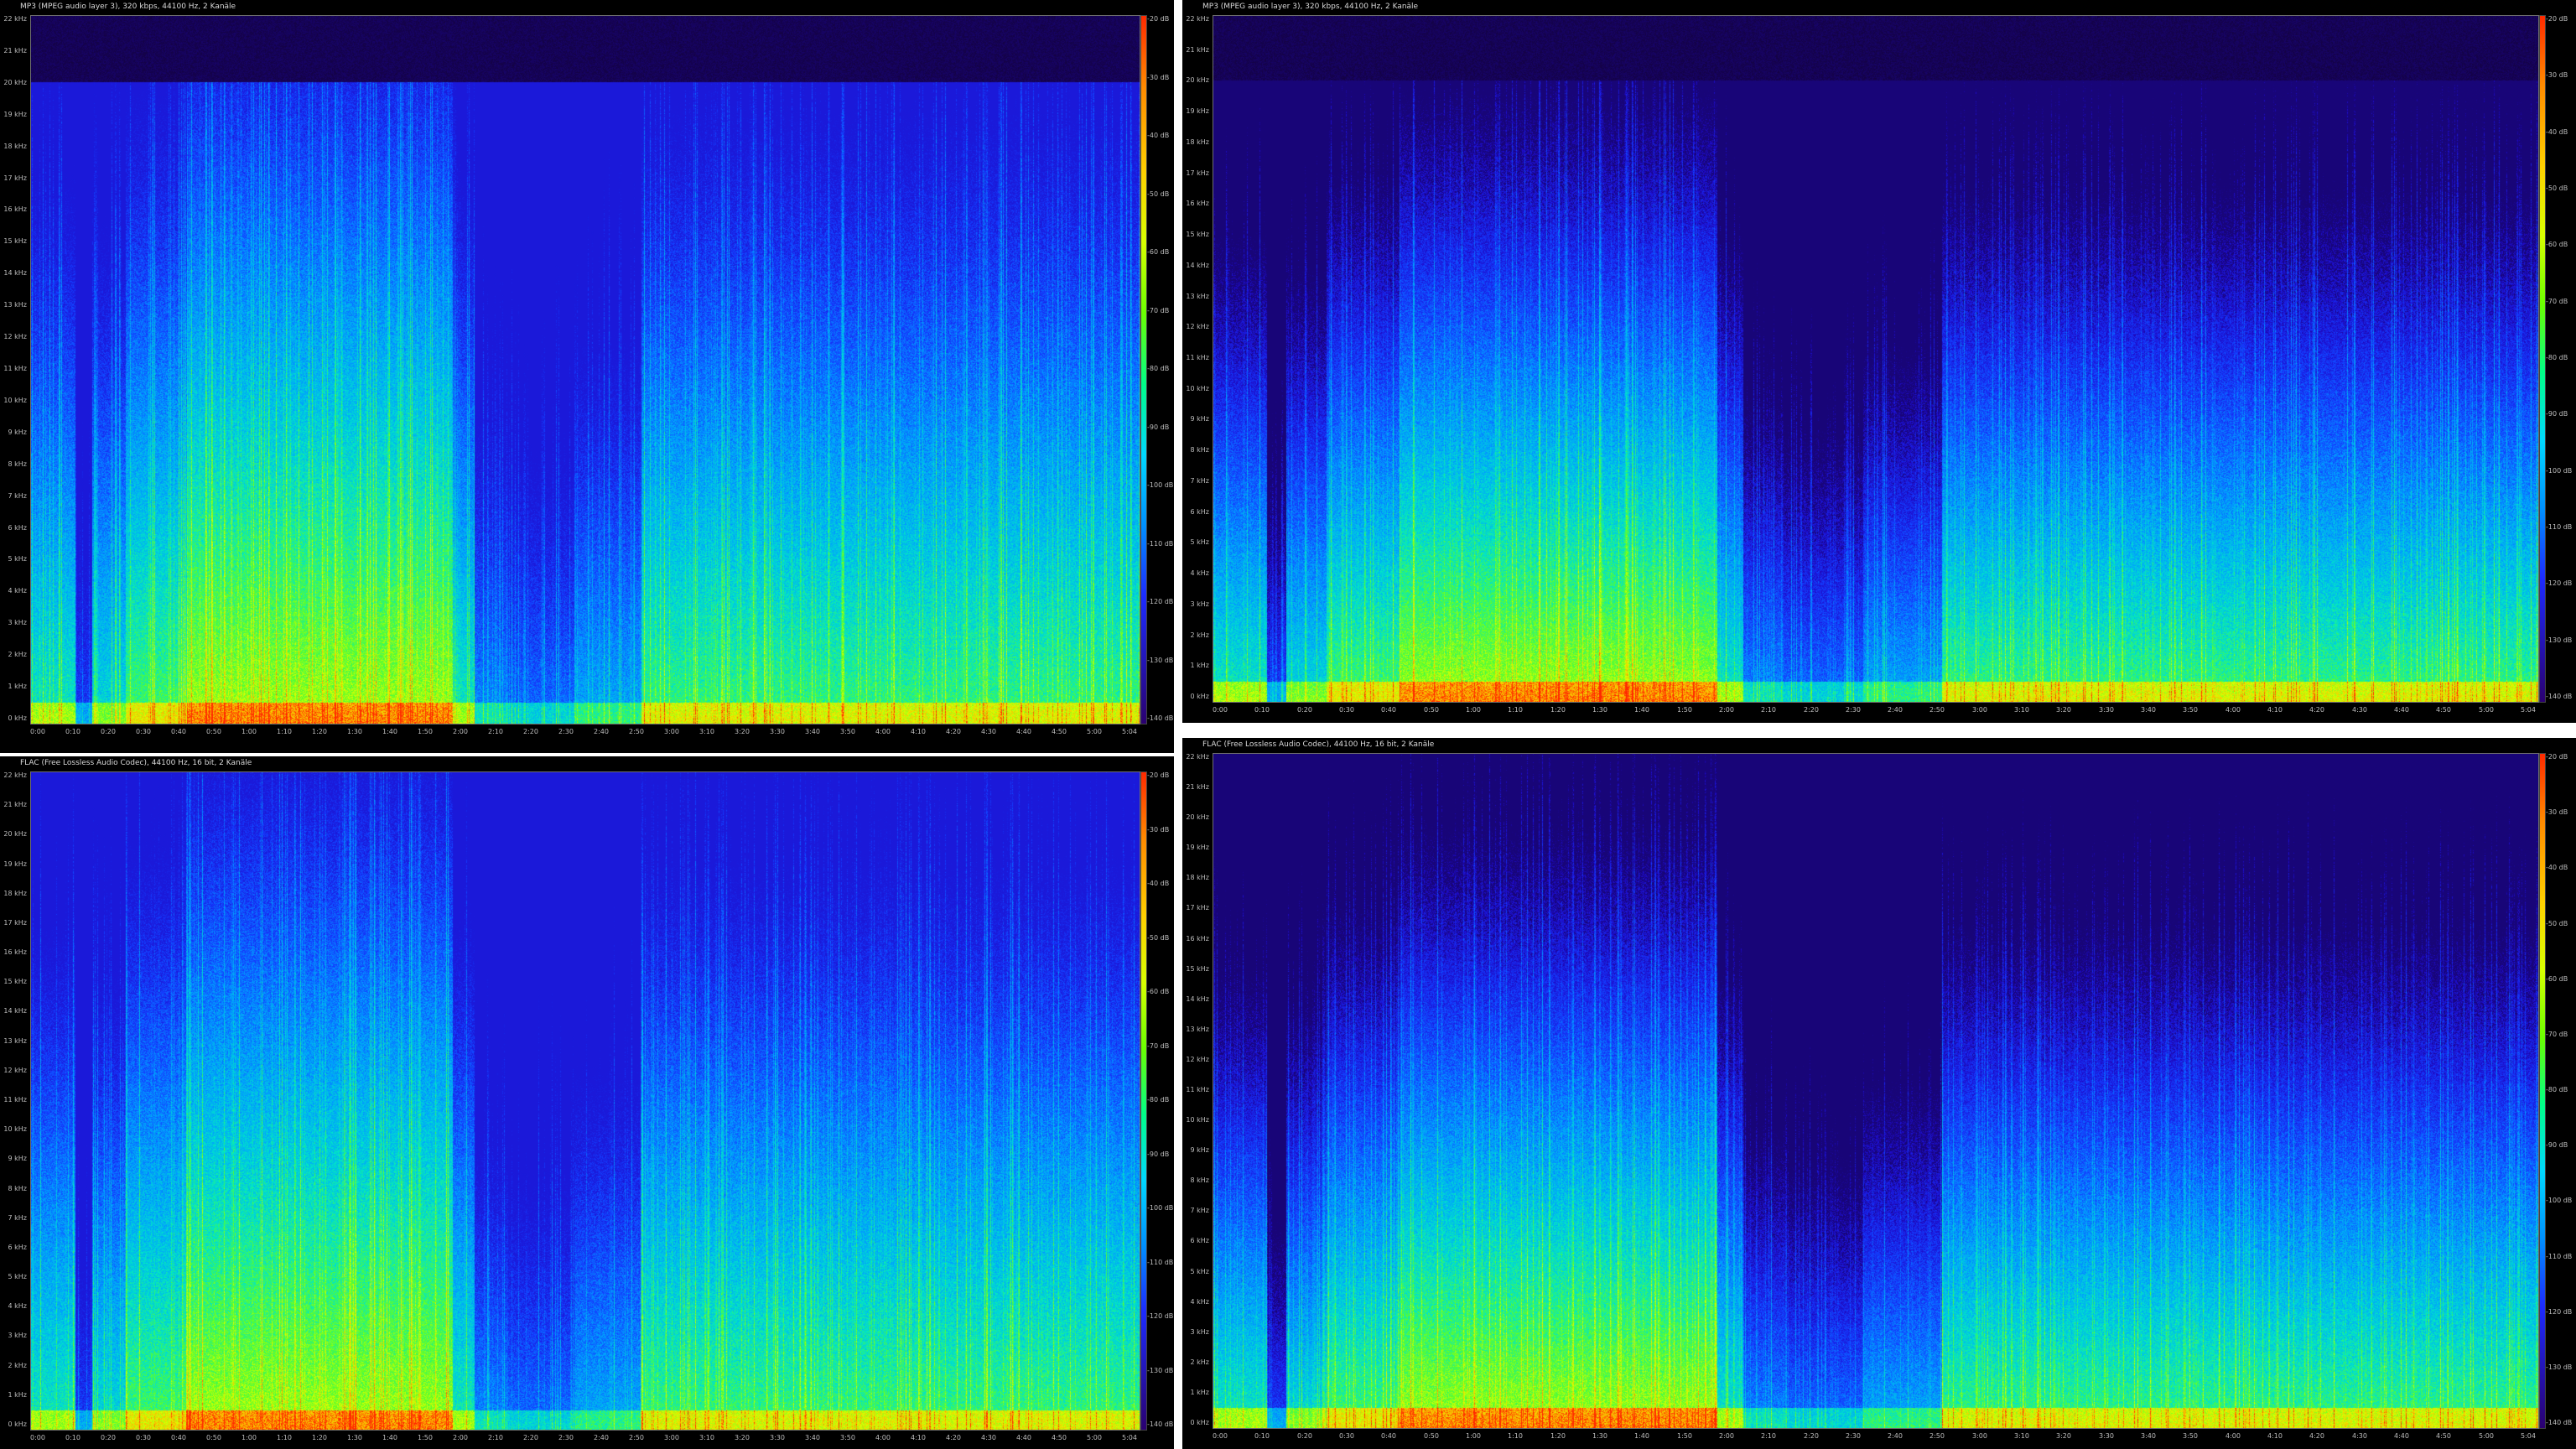  What do you see at coordinates (777, 731) in the screenshot?
I see `time-tick-label: 3:30` at bounding box center [777, 731].